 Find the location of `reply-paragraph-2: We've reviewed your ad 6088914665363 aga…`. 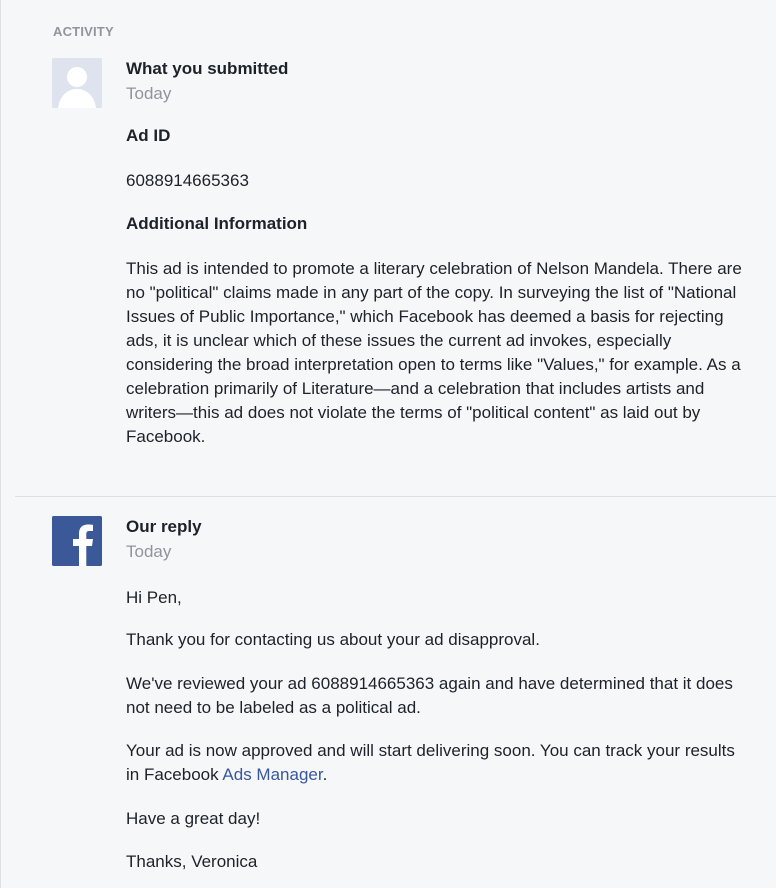

reply-paragraph-2: We've reviewed your ad 6088914665363 aga… is located at coordinates (429, 695).